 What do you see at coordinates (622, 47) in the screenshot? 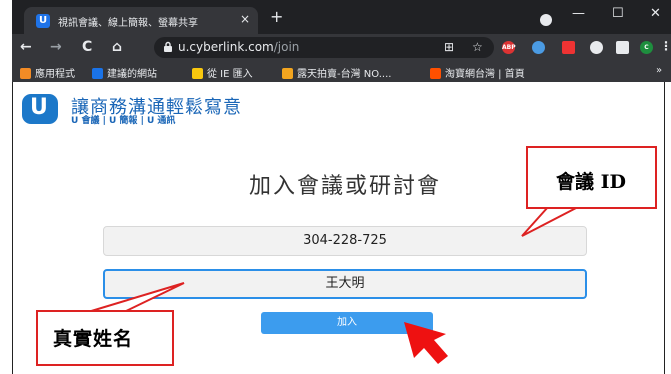
I see `extensions-puzzle-icon` at bounding box center [622, 47].